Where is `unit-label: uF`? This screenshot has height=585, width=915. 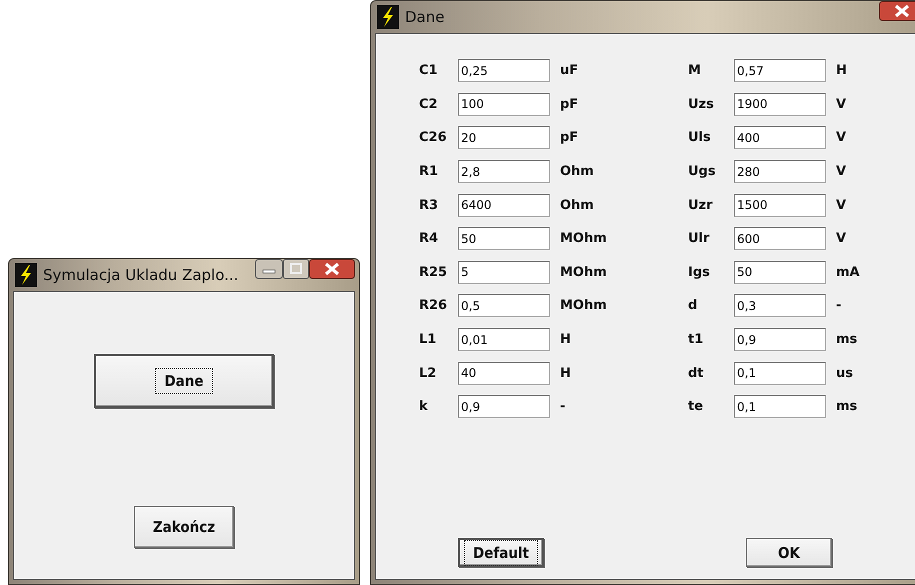
unit-label: uF is located at coordinates (569, 70).